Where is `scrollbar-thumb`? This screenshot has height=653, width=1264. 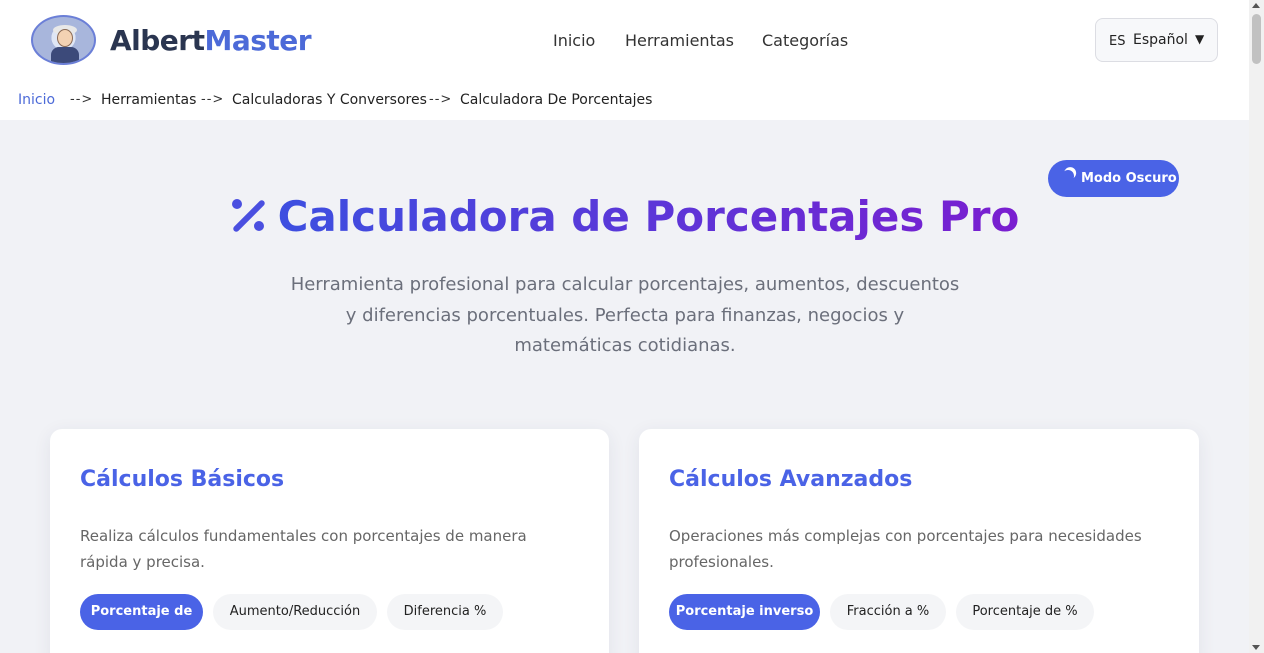
scrollbar-thumb is located at coordinates (1256, 39).